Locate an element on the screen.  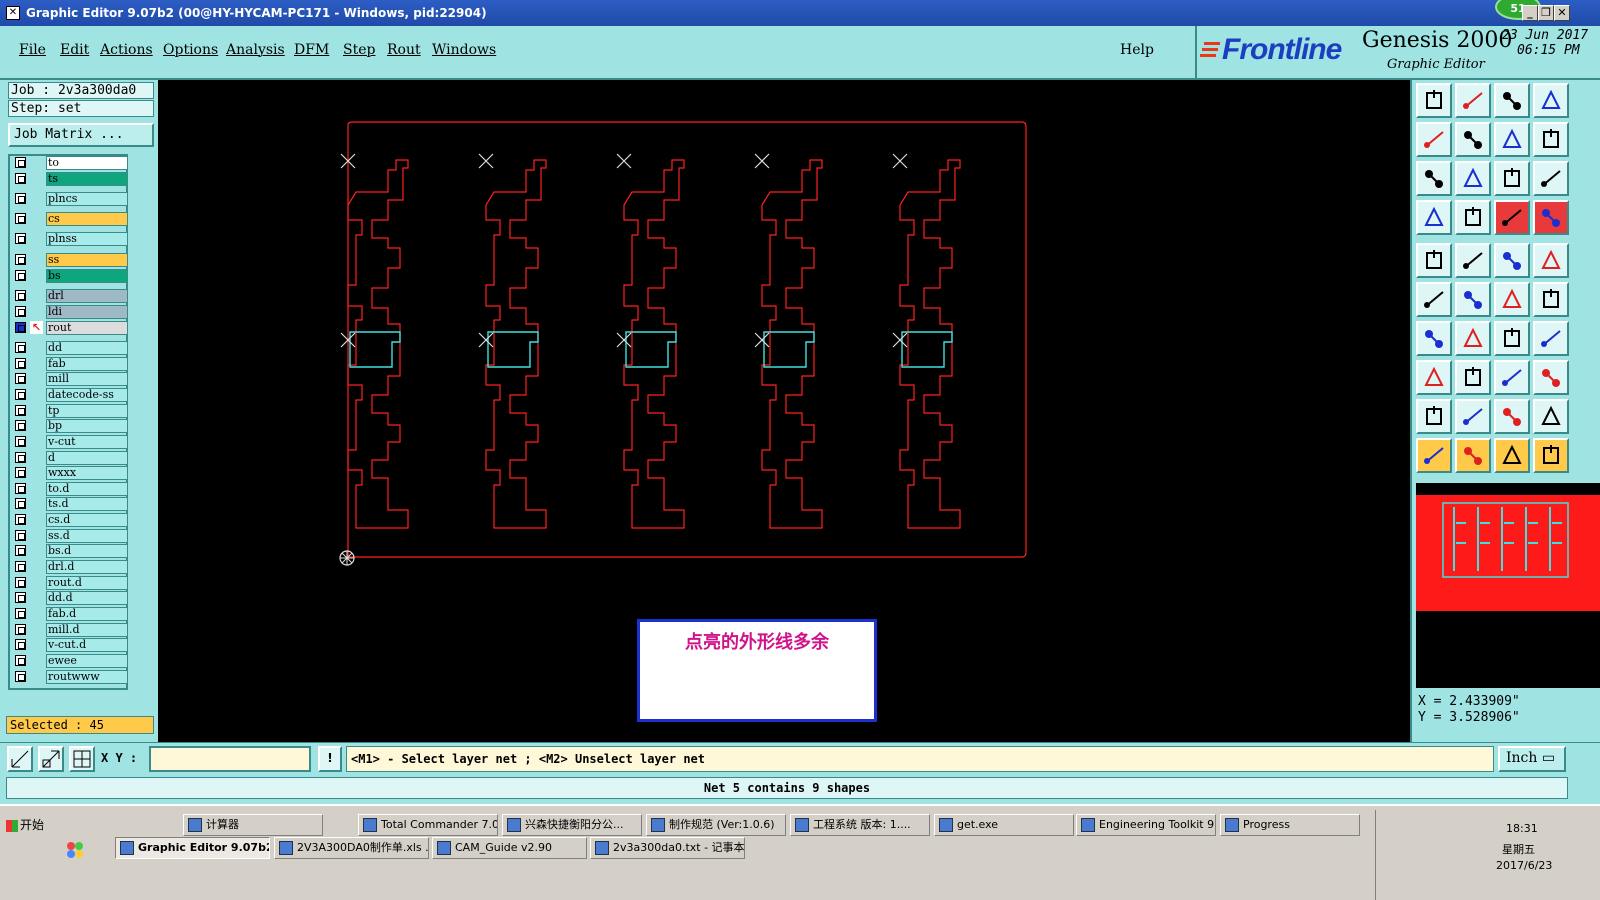
layer-row-to.d: to.d is located at coordinates (70, 489).